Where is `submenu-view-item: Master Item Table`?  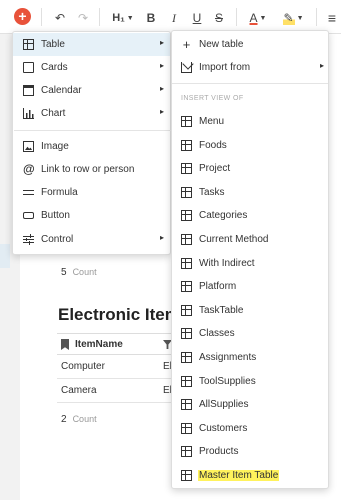 submenu-view-item: Master Item Table is located at coordinates (250, 475).